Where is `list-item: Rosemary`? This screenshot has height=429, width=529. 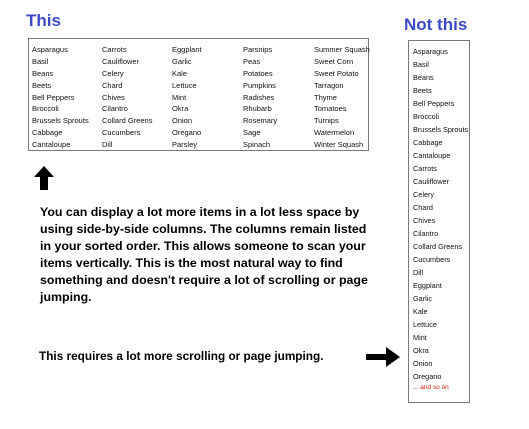
list-item: Rosemary is located at coordinates (260, 121).